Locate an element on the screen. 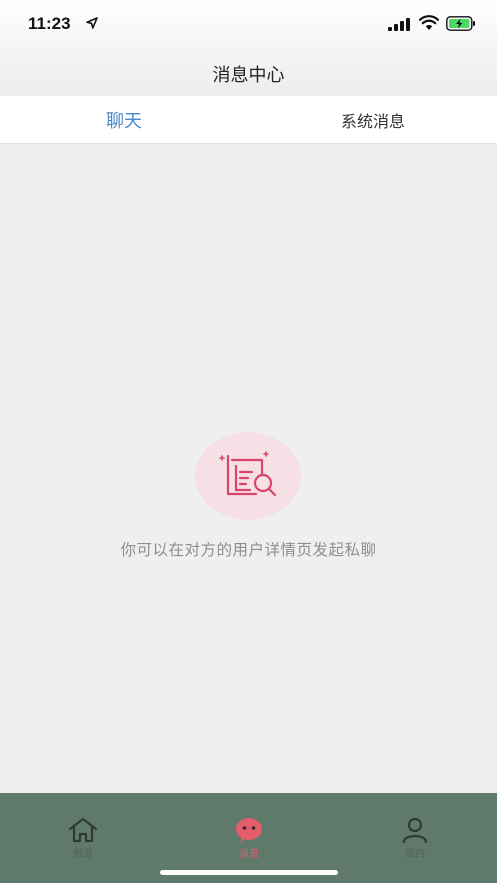 This screenshot has width=497, height=883. tab-chat: 聊天 is located at coordinates (124, 119).